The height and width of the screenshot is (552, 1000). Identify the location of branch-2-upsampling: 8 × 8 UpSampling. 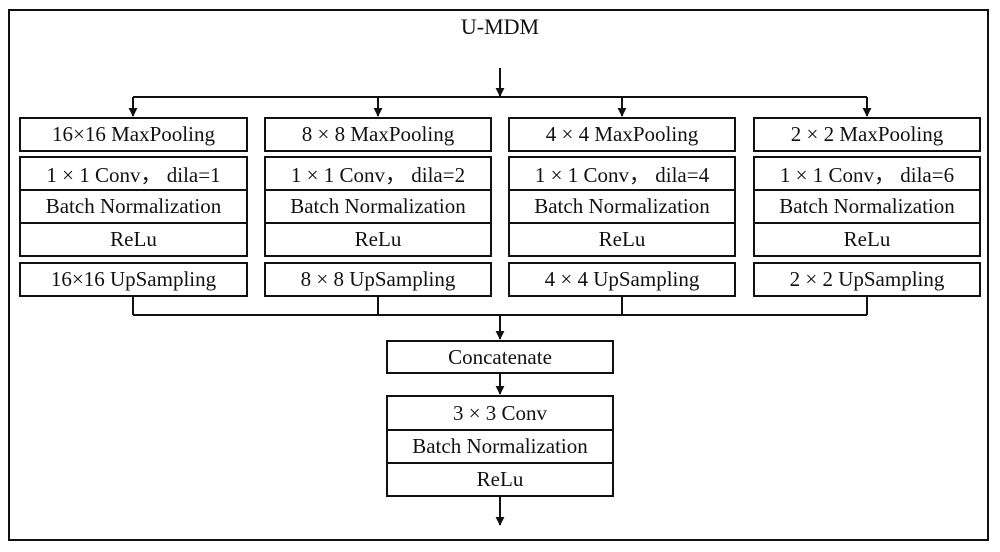
(378, 279).